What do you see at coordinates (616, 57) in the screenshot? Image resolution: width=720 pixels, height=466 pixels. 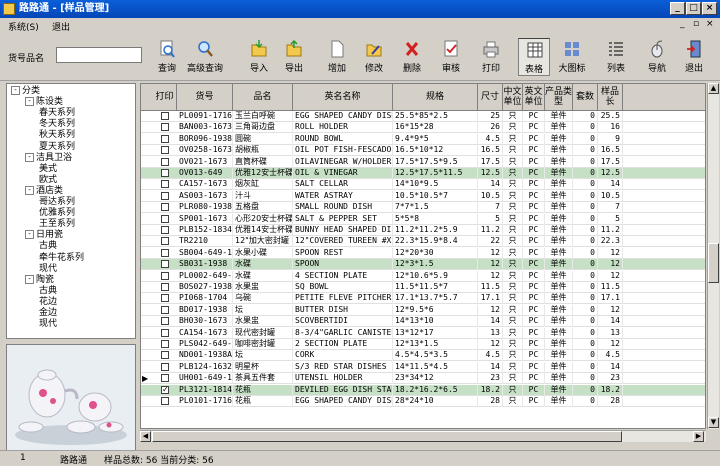 I see `list-button: 列表` at bounding box center [616, 57].